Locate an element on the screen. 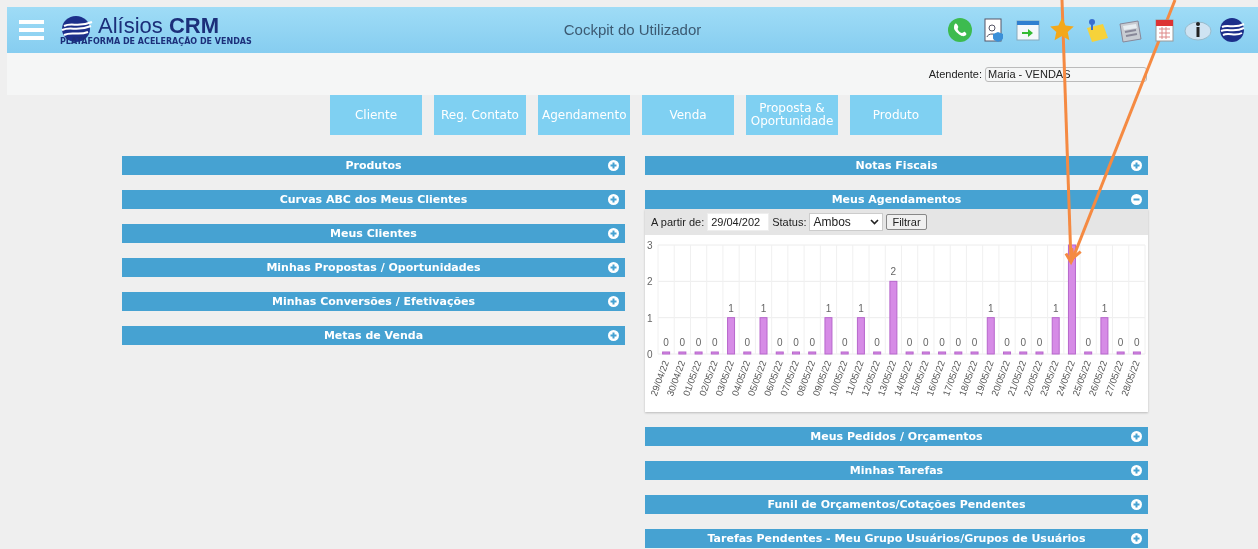  panel-header: Minhas Tarefas is located at coordinates (896, 470).